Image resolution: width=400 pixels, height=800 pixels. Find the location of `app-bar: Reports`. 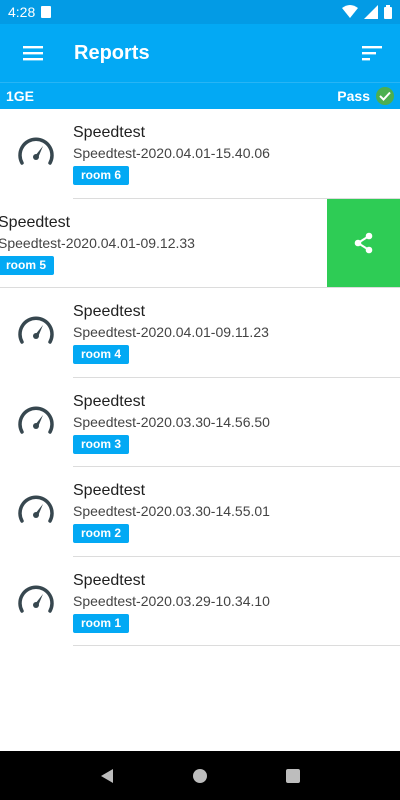

app-bar: Reports is located at coordinates (200, 53).